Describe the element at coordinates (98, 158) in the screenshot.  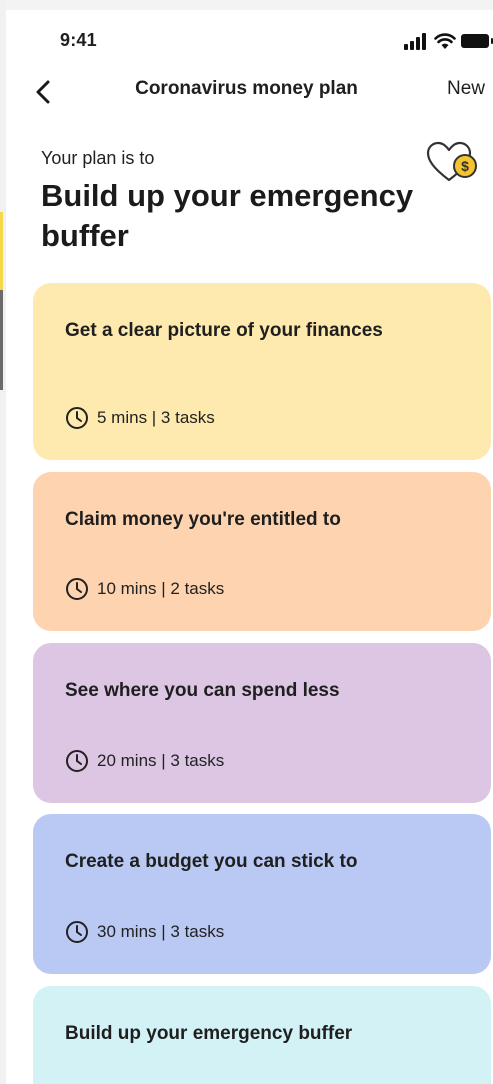
I see `plan-intro: Your plan is to` at that location.